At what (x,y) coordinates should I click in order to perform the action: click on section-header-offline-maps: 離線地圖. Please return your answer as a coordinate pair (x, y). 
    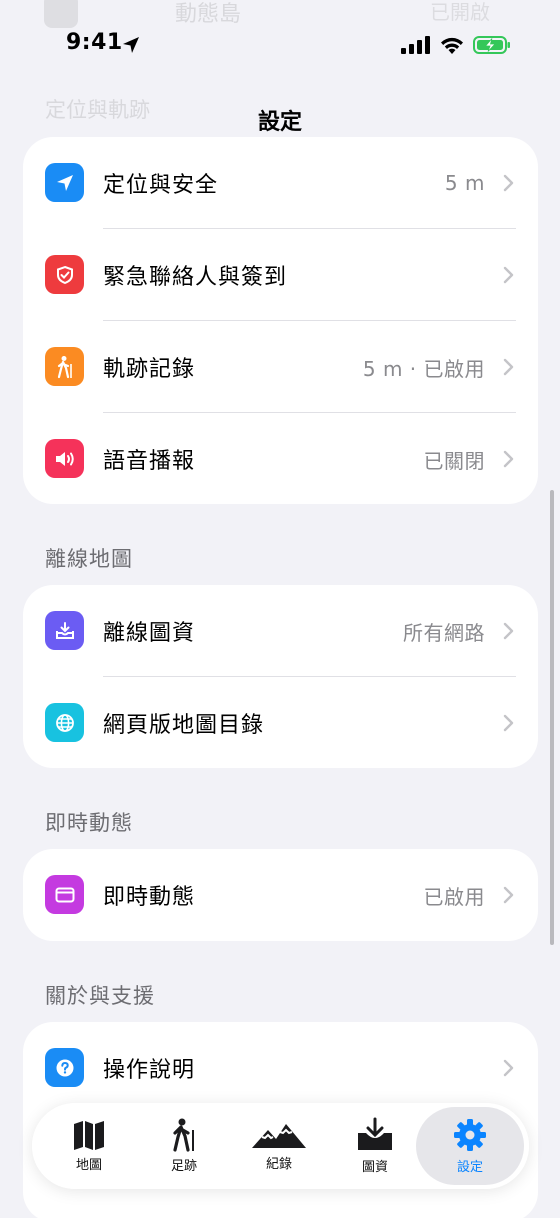
    Looking at the image, I should click on (89, 559).